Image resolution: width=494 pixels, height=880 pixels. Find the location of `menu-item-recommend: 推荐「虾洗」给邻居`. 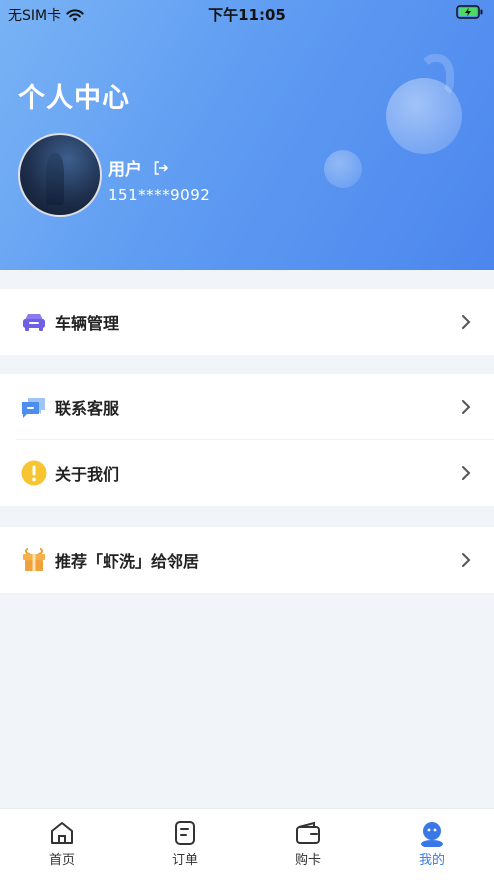

menu-item-recommend: 推荐「虾洗」给邻居 is located at coordinates (247, 560).